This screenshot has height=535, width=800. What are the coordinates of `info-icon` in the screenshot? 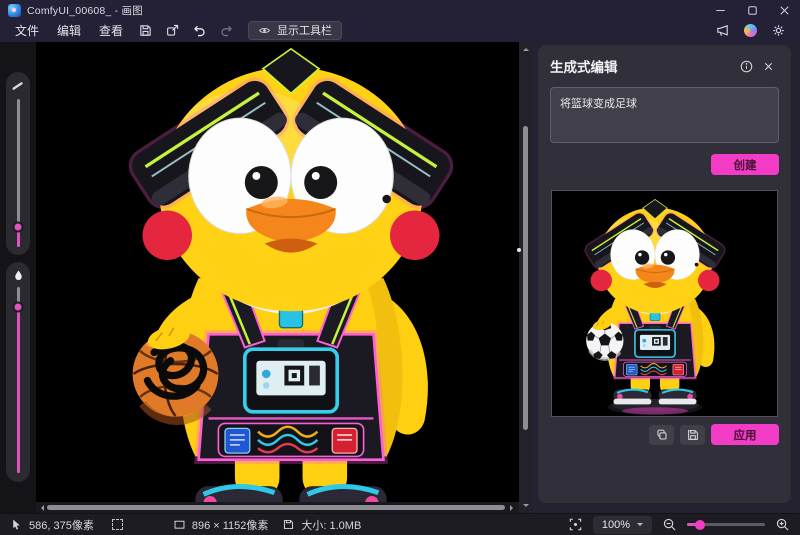 It's located at (746, 66).